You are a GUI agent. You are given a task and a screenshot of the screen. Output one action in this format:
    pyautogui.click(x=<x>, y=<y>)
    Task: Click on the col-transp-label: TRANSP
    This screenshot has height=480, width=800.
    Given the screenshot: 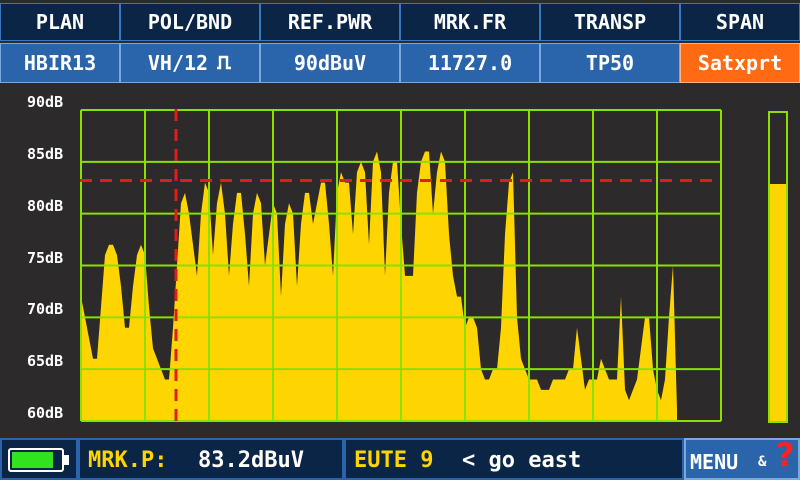 What is the action you would take?
    pyautogui.click(x=610, y=22)
    